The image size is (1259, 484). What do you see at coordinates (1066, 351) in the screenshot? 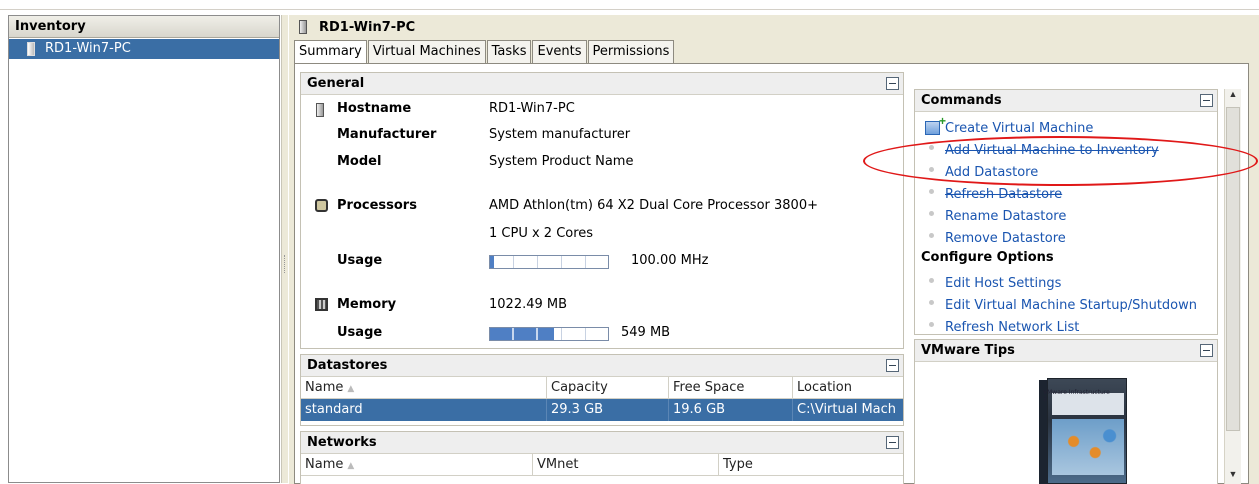
I see `vmware-tips-header: VMware Tips` at bounding box center [1066, 351].